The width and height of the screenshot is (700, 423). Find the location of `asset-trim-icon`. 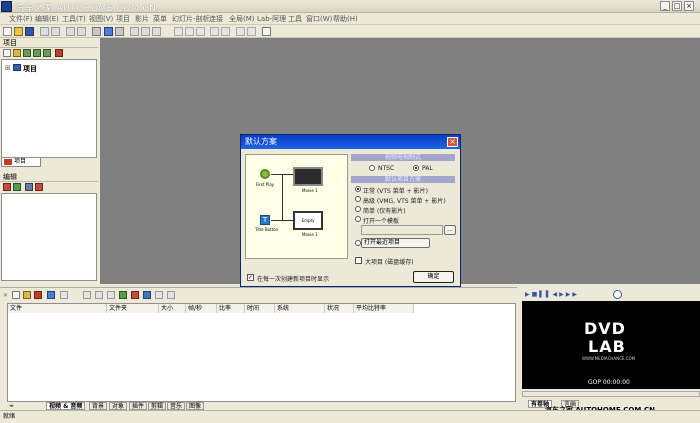

asset-trim-icon is located at coordinates (99, 295).